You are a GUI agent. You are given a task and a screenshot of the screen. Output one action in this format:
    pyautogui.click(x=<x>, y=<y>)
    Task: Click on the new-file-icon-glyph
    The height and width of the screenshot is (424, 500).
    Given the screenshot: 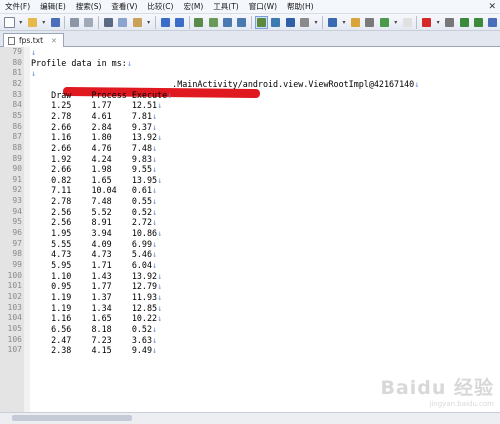 What is the action you would take?
    pyautogui.click(x=9, y=22)
    